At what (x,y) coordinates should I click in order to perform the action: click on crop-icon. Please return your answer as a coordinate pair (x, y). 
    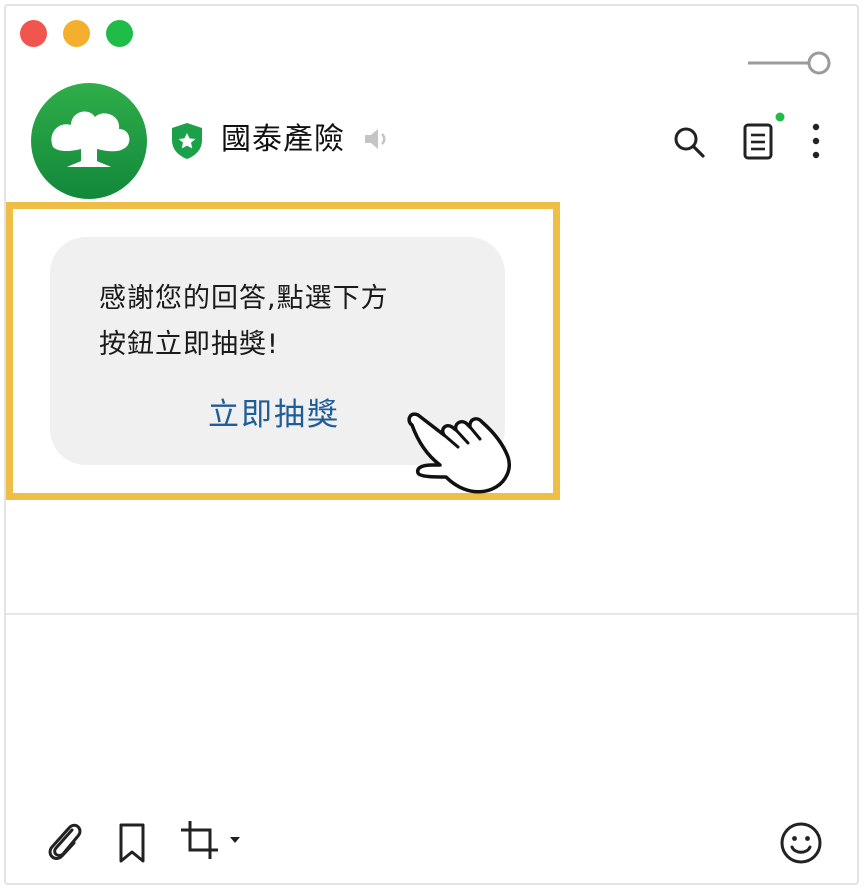
    Looking at the image, I should click on (200, 840).